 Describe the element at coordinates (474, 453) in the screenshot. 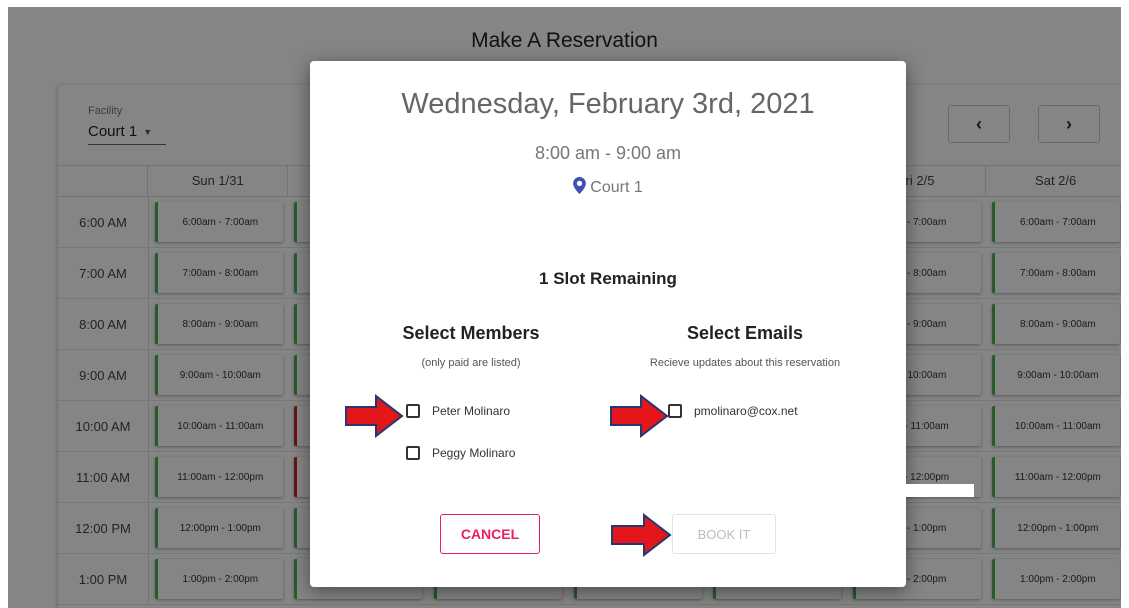

I see `member-name: Peggy Molinaro` at that location.